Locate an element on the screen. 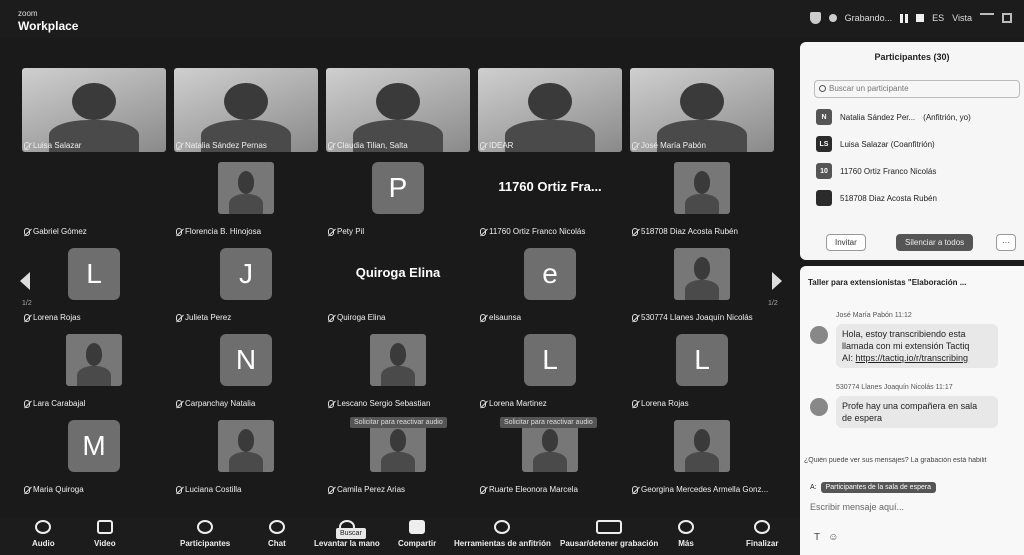 The image size is (1024, 555). video-tile: Quiroga Elina Quiroga Elina is located at coordinates (398, 282).